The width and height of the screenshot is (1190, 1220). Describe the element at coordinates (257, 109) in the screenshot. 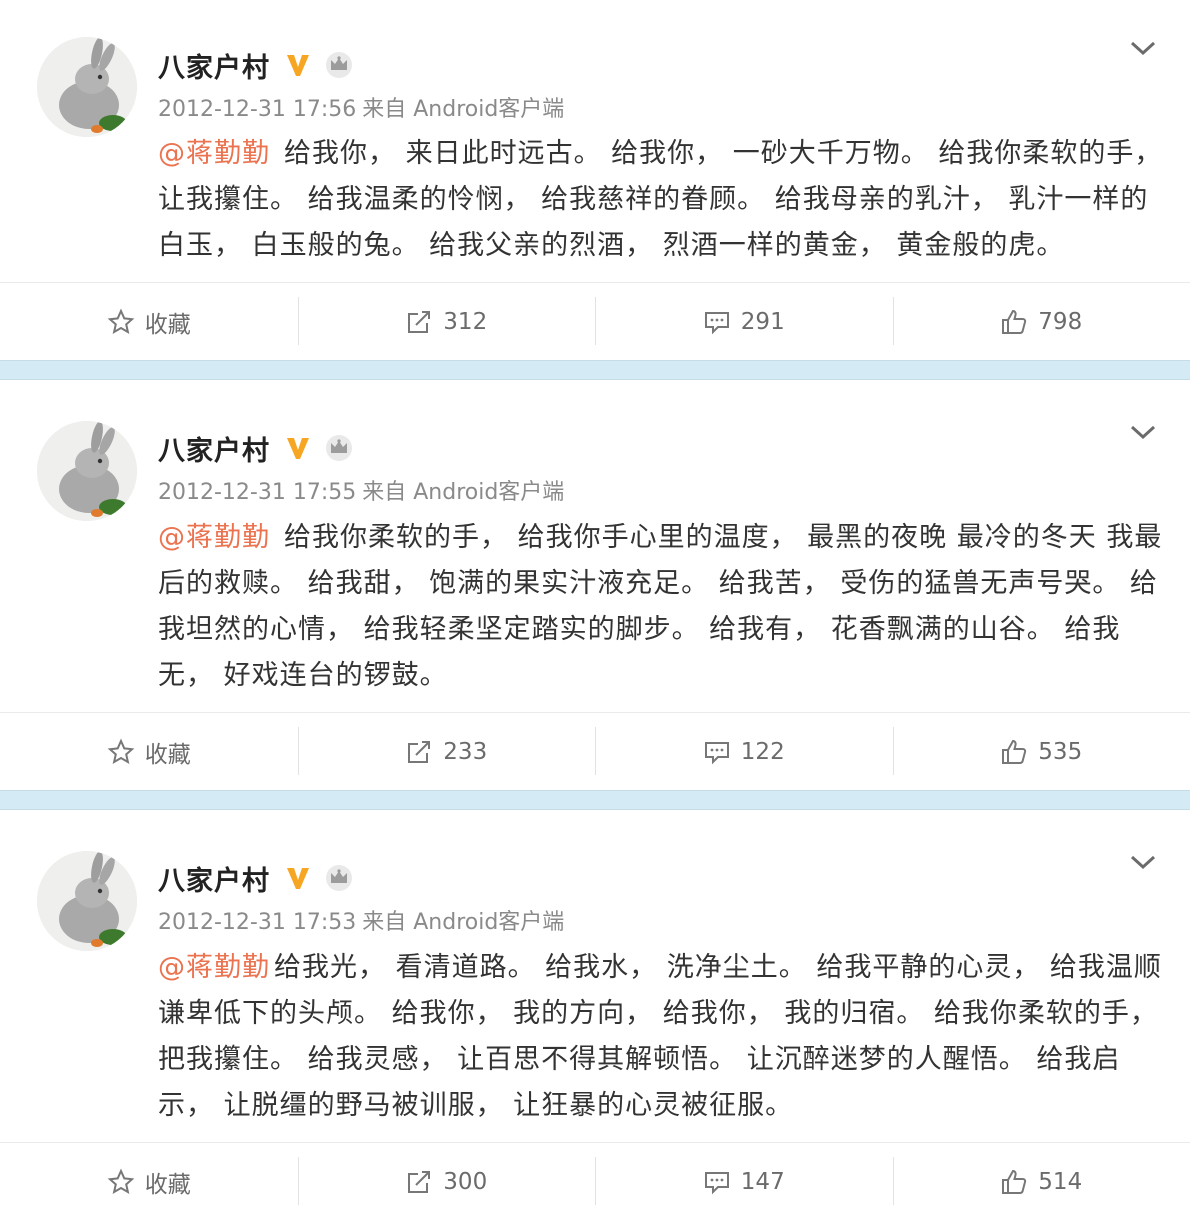

I see `post-time: 2012-12-31 17:56` at that location.